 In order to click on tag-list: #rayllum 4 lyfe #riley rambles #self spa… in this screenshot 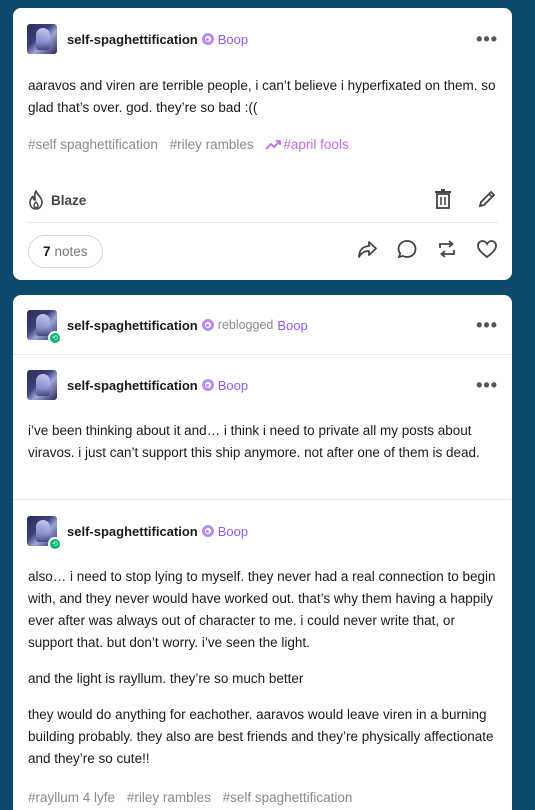, I will do `click(262, 797)`.